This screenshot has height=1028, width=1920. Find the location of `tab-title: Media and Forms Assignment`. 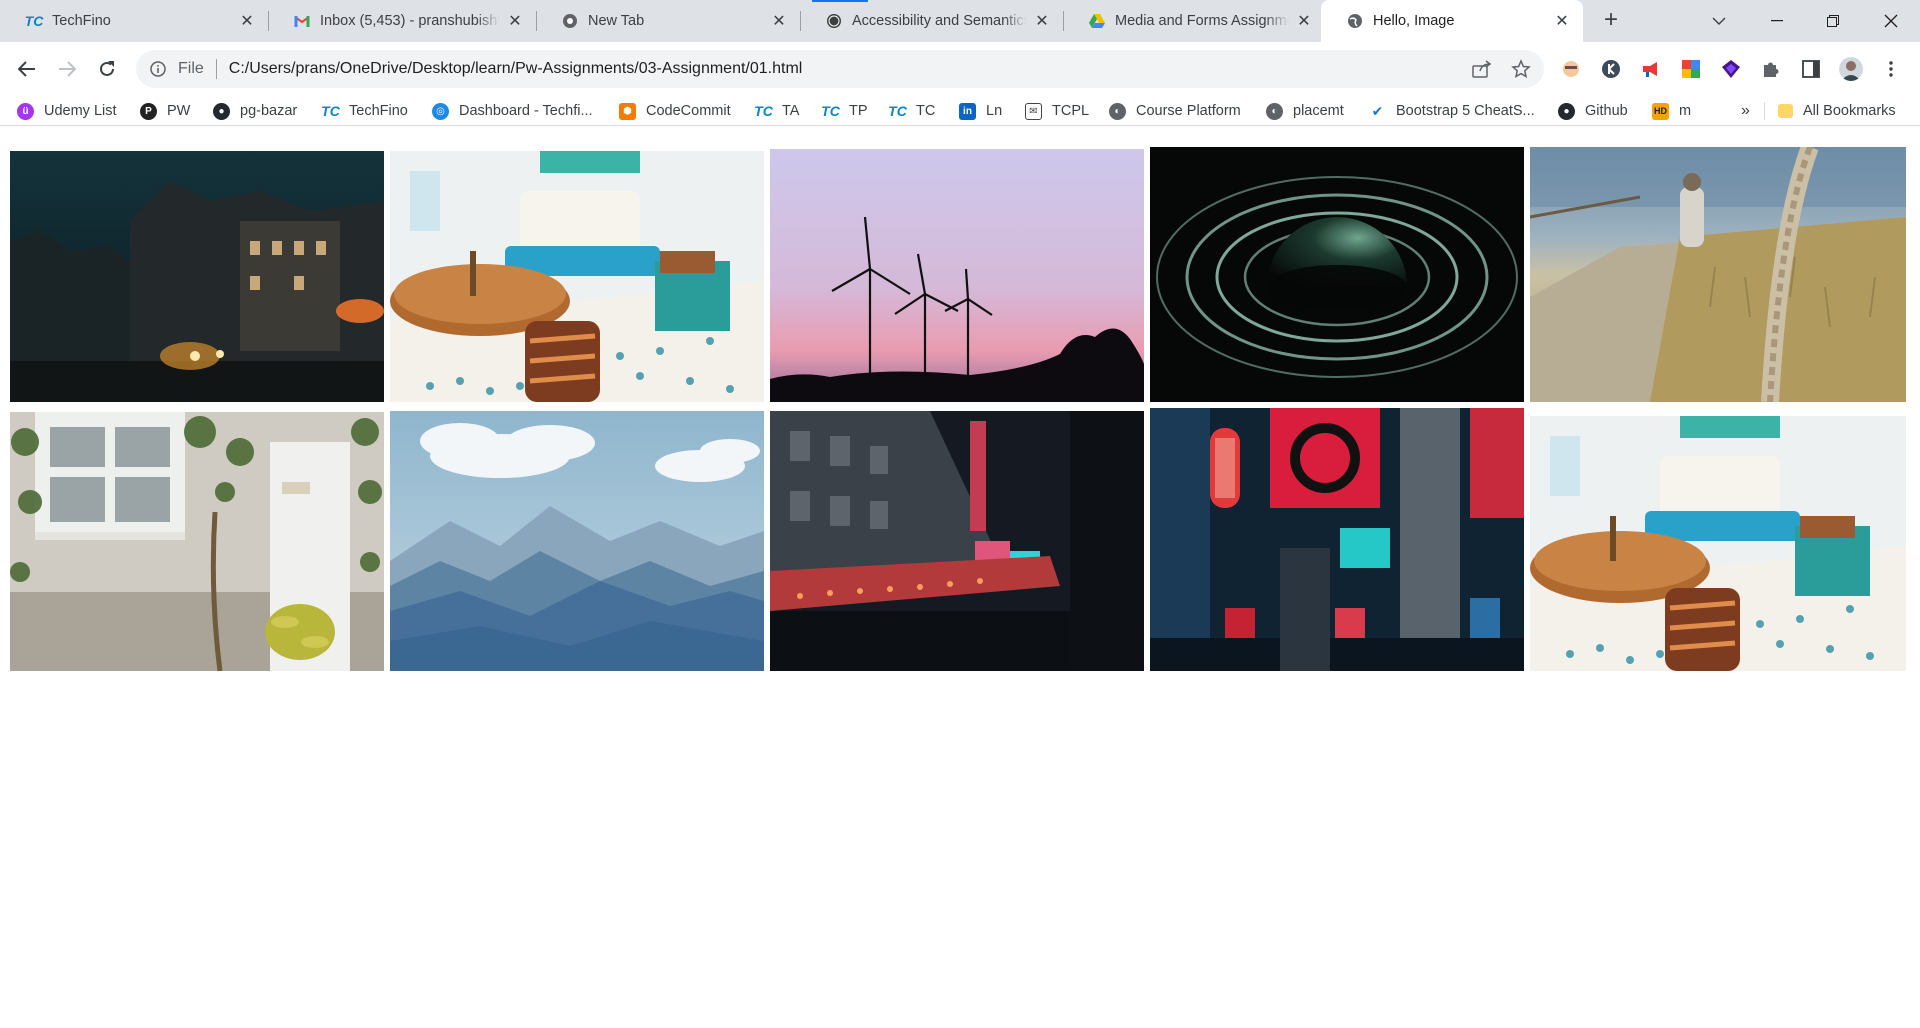

tab-title: Media and Forms Assignment is located at coordinates (1202, 21).